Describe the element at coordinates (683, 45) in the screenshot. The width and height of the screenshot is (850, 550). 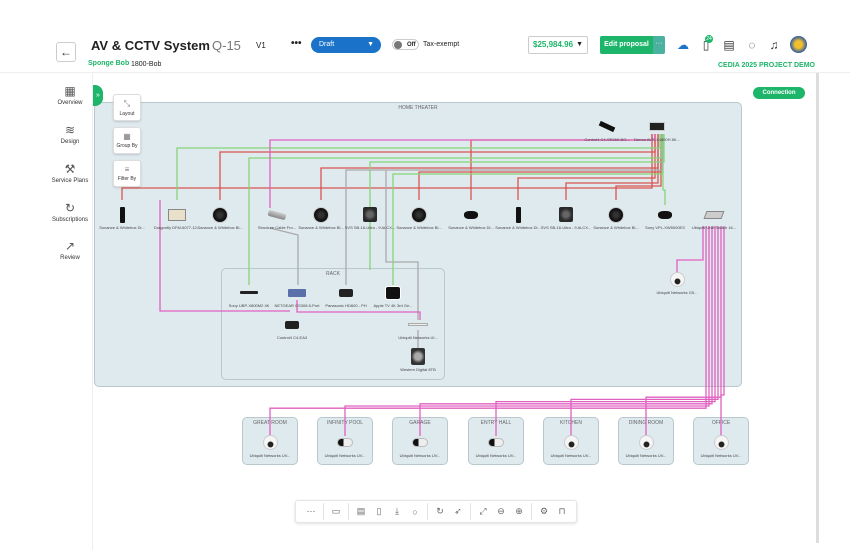
I see `cloud-icon: ☁` at that location.